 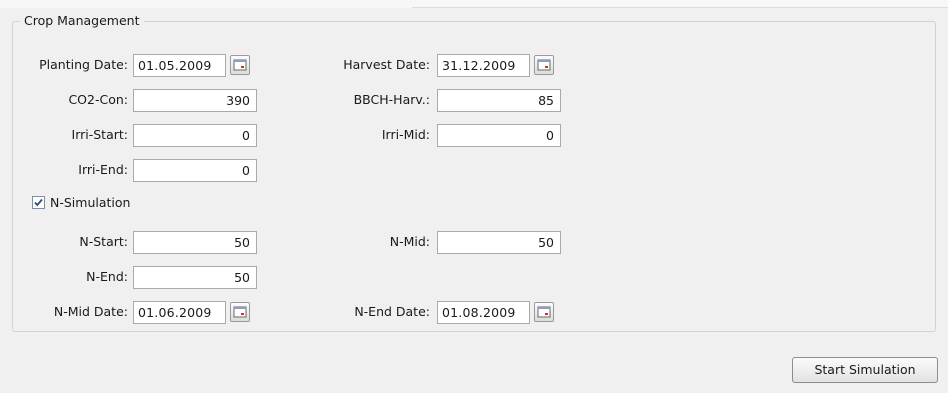 I want to click on group-title: Crop Management, so click(x=82, y=20).